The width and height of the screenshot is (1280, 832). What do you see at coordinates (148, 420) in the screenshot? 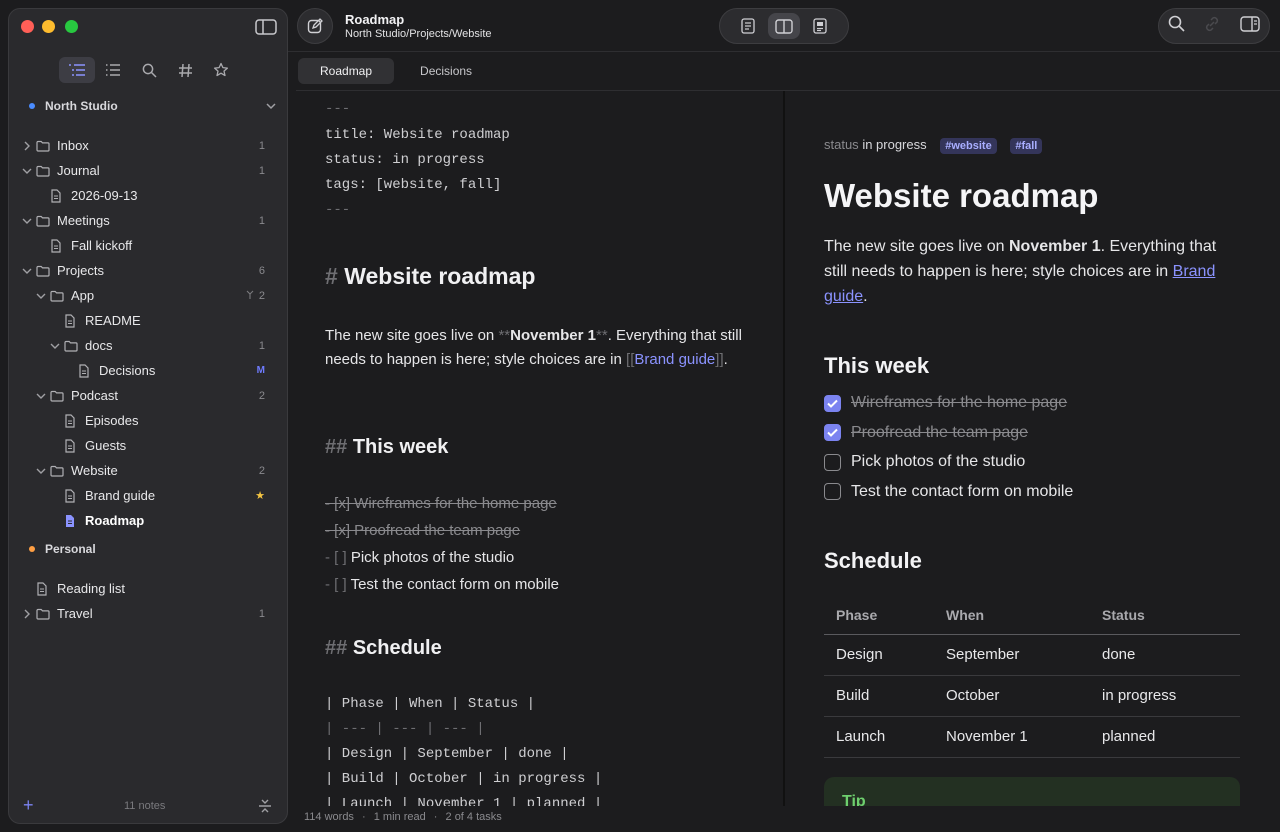
I see `sidebar-tree-item: Episodes` at bounding box center [148, 420].